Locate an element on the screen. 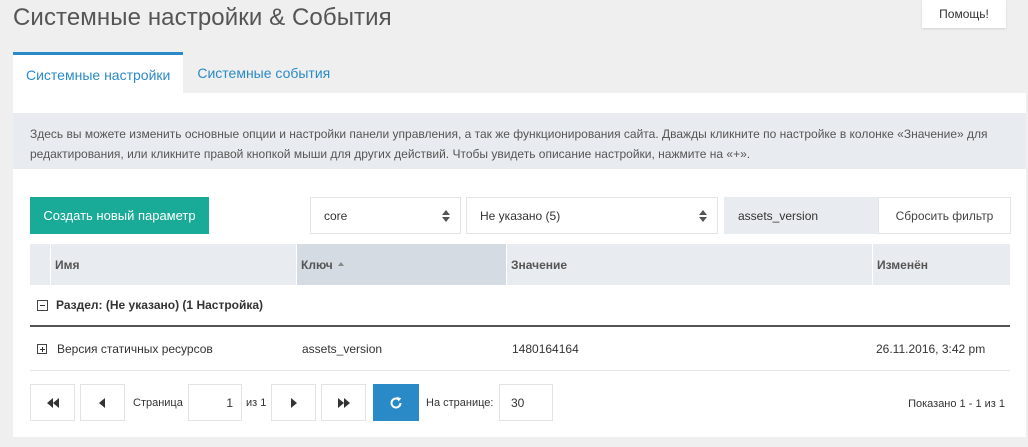  prev-page-button is located at coordinates (102, 402).